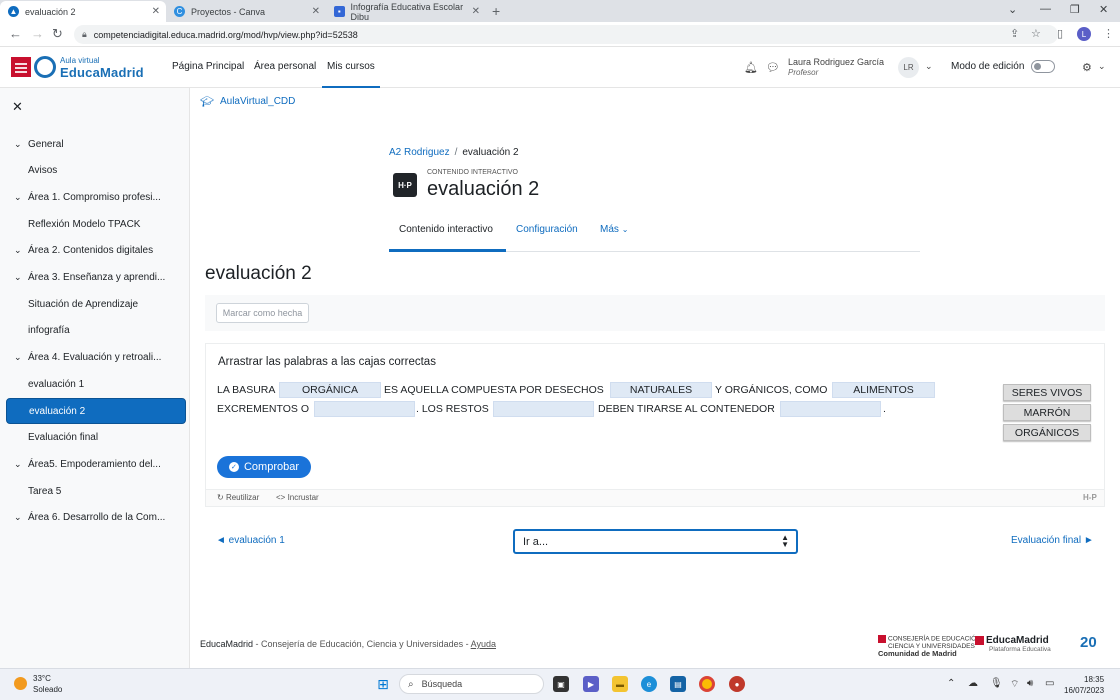  I want to click on canva-icon: C, so click(179, 11).